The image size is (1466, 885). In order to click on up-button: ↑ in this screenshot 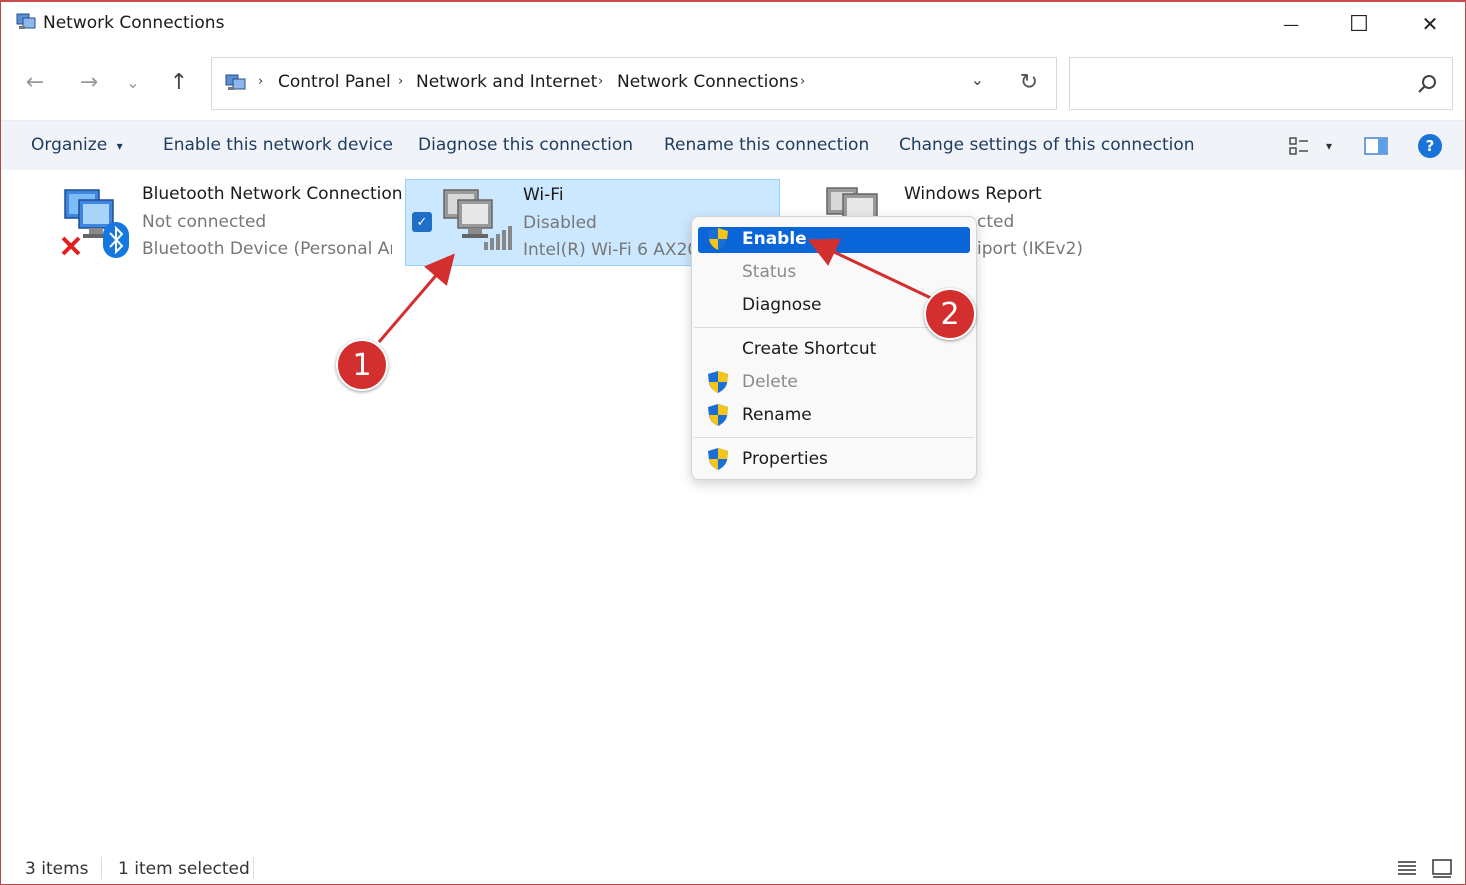, I will do `click(179, 82)`.